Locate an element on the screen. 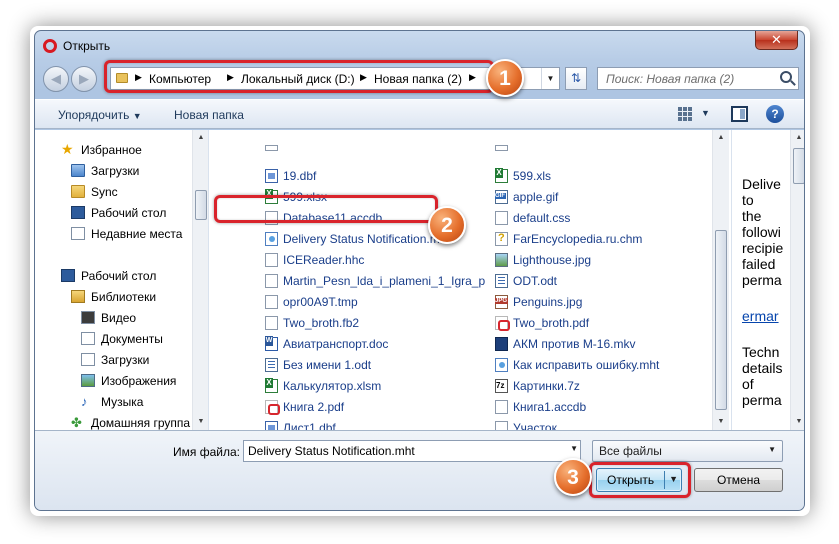 The height and width of the screenshot is (544, 839). nav-sync: Sync is located at coordinates (115, 192).